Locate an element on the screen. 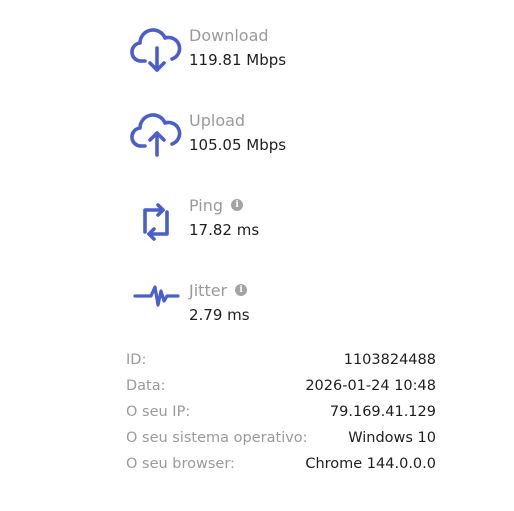 This screenshot has width=514, height=511. upload-value: 105.05 Mbps is located at coordinates (238, 145).